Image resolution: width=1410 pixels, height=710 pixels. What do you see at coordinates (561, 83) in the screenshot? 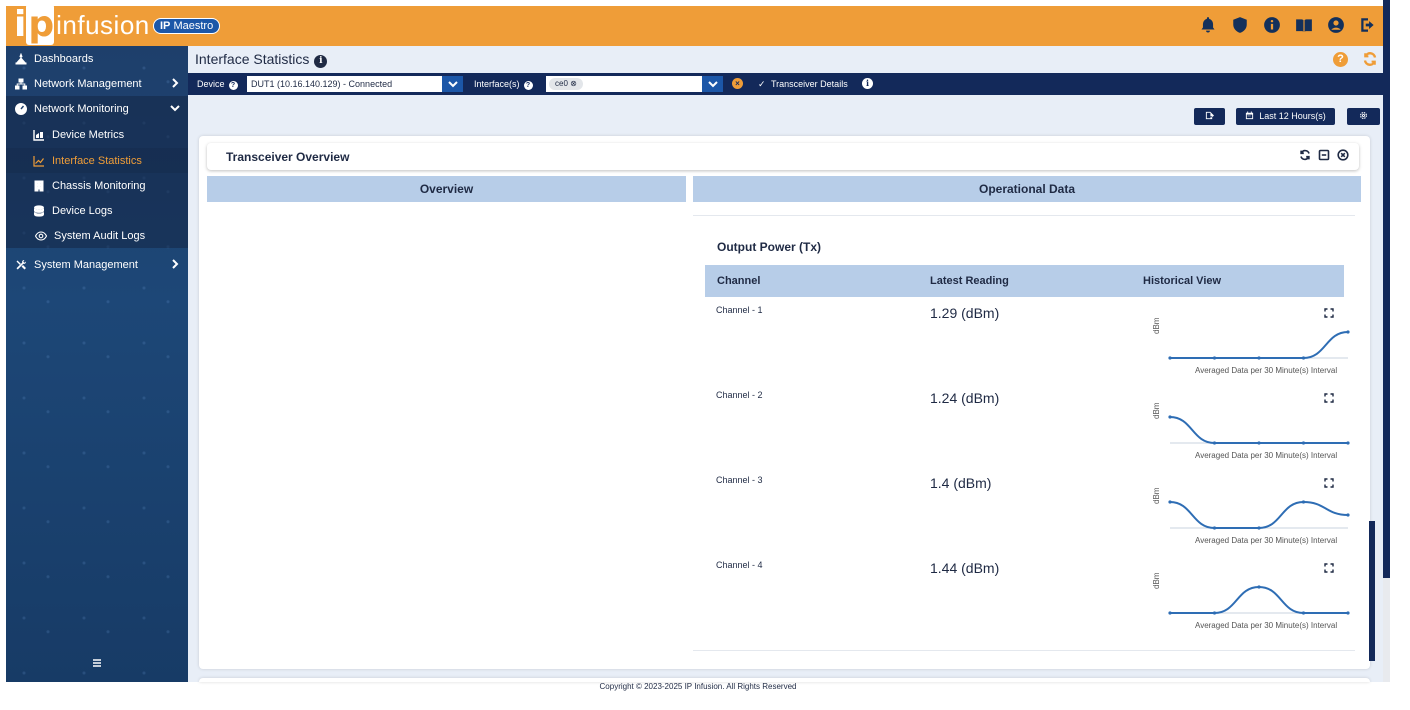
I see `interface-chip-label: ce0` at bounding box center [561, 83].